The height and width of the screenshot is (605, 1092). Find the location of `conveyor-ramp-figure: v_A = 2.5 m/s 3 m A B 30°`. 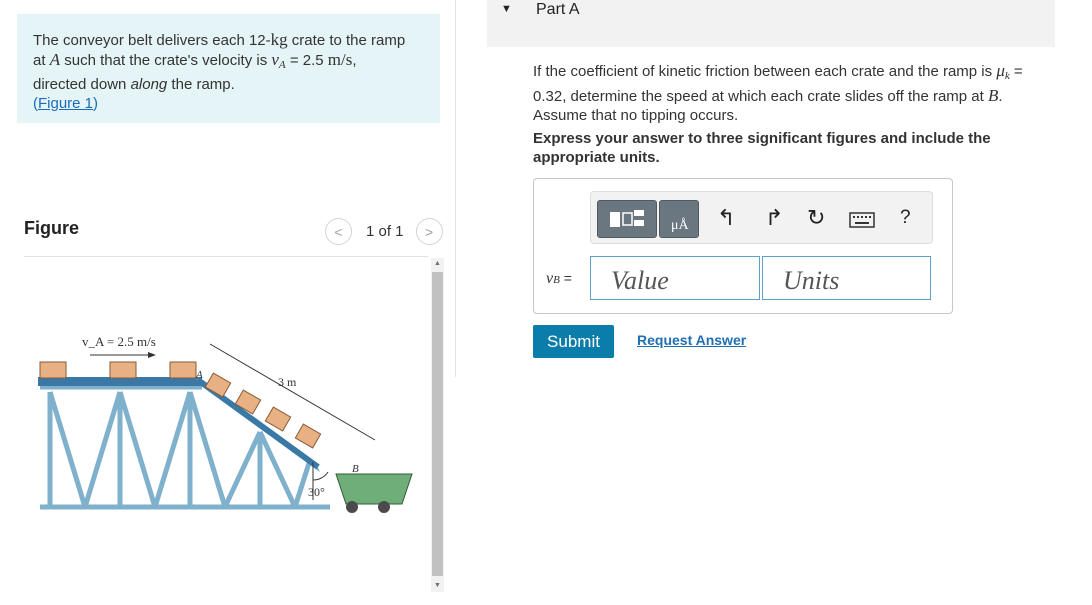

conveyor-ramp-figure: v_A = 2.5 m/s 3 m A B 30° is located at coordinates (225, 423).